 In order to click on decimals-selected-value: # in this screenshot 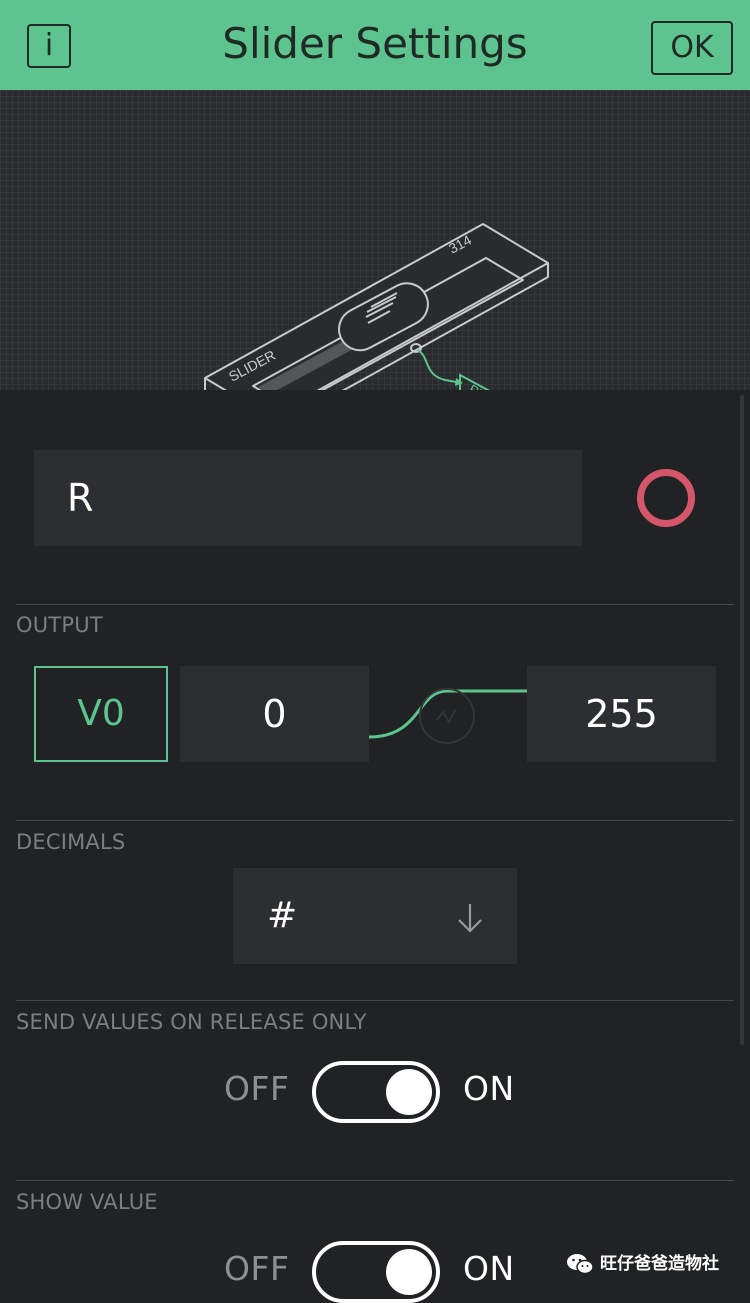, I will do `click(282, 915)`.